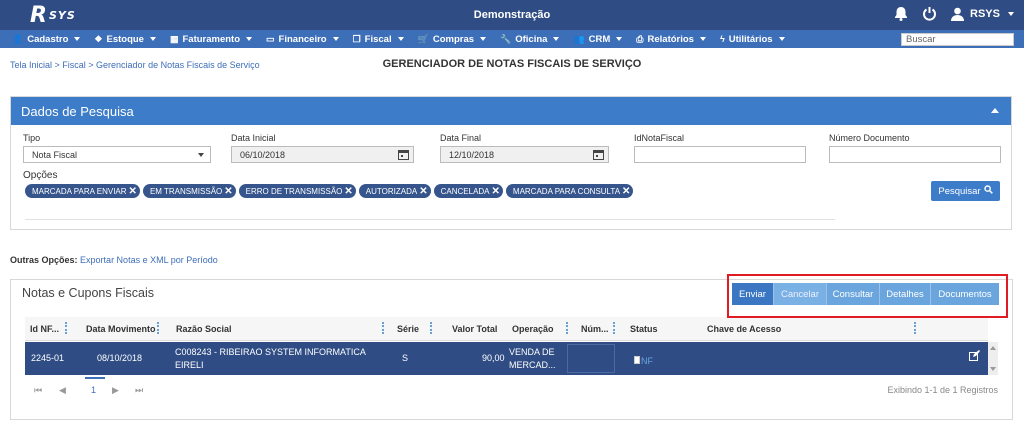  Describe the element at coordinates (643, 361) in the screenshot. I see `cell-status: NF` at that location.